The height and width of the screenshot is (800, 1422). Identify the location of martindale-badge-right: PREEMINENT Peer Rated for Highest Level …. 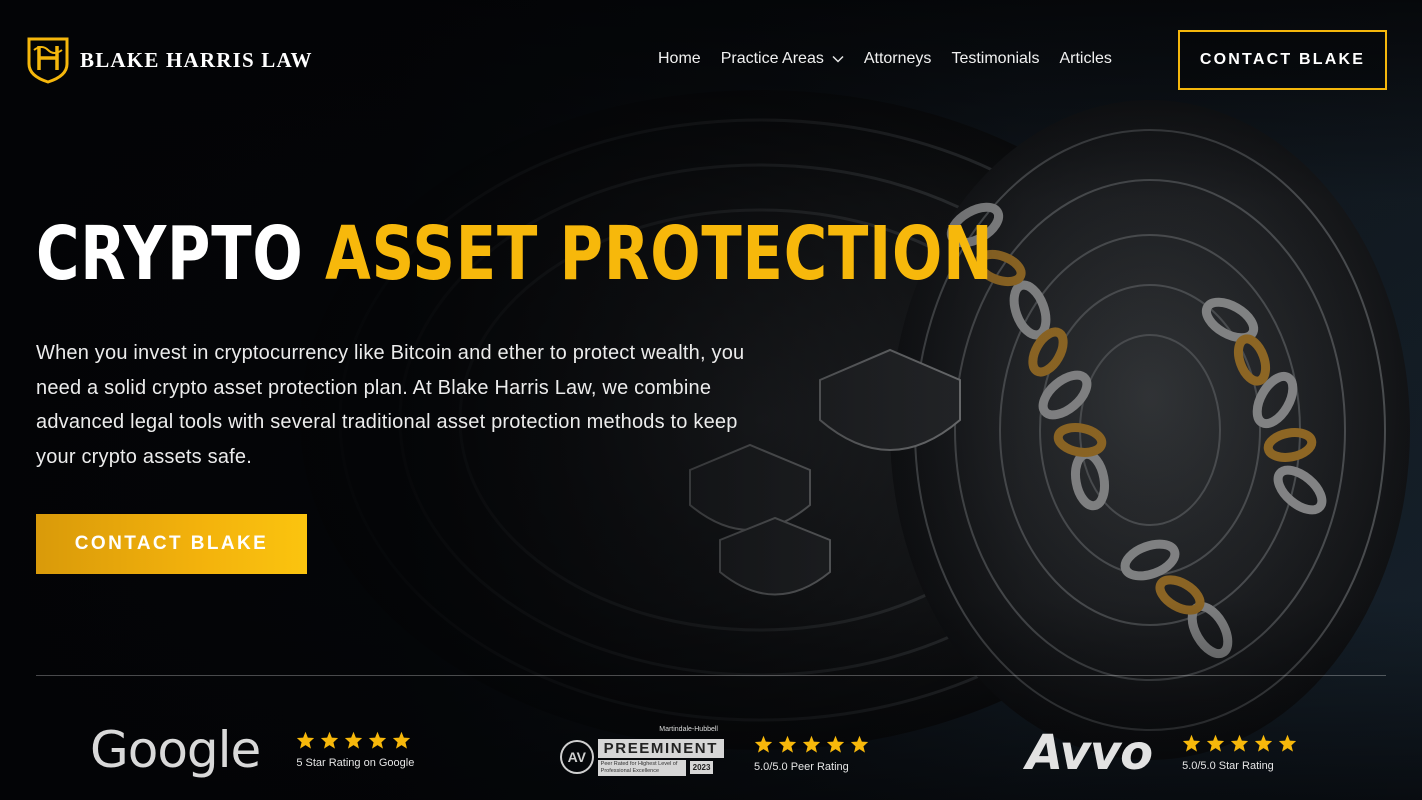
(660, 757).